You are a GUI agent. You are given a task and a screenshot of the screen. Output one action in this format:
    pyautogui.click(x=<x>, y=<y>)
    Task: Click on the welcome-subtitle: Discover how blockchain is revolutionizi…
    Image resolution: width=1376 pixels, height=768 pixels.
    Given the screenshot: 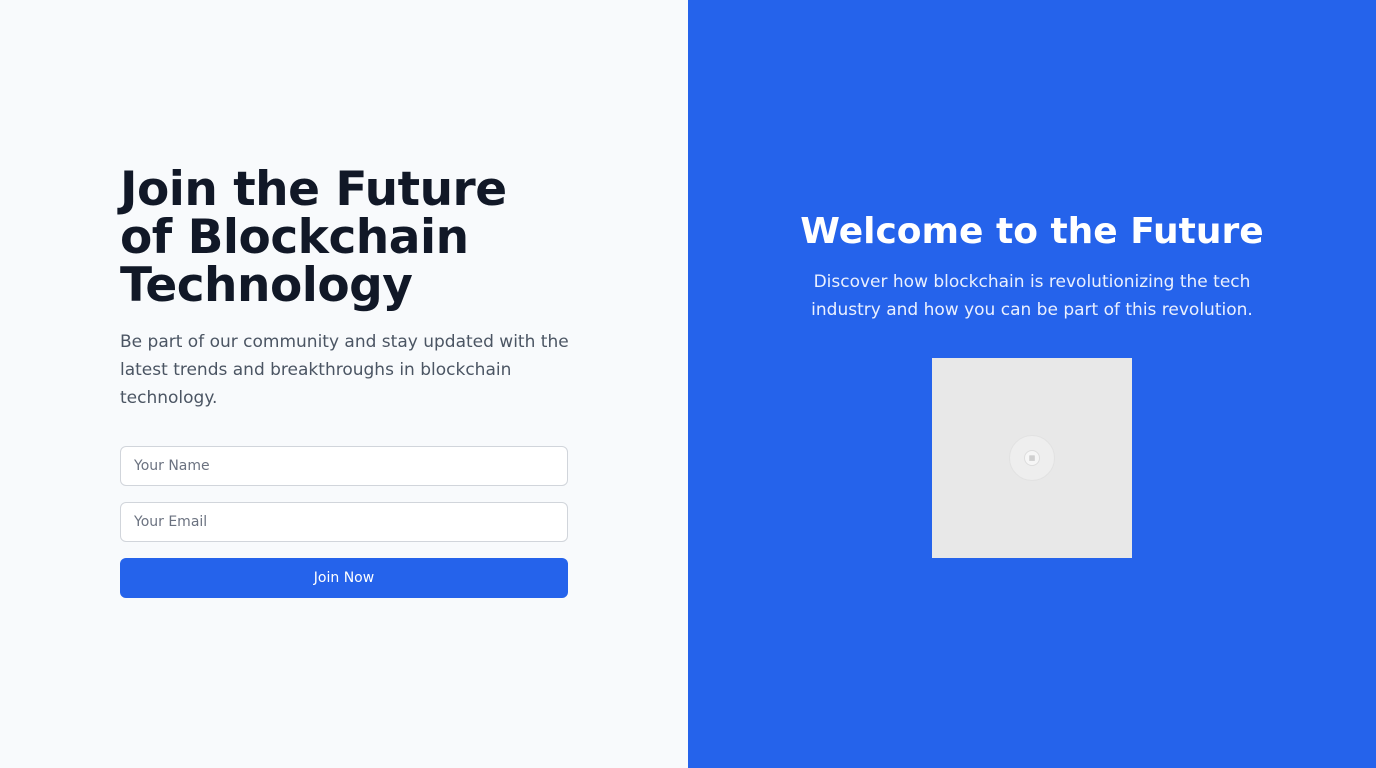 What is the action you would take?
    pyautogui.click(x=1032, y=296)
    